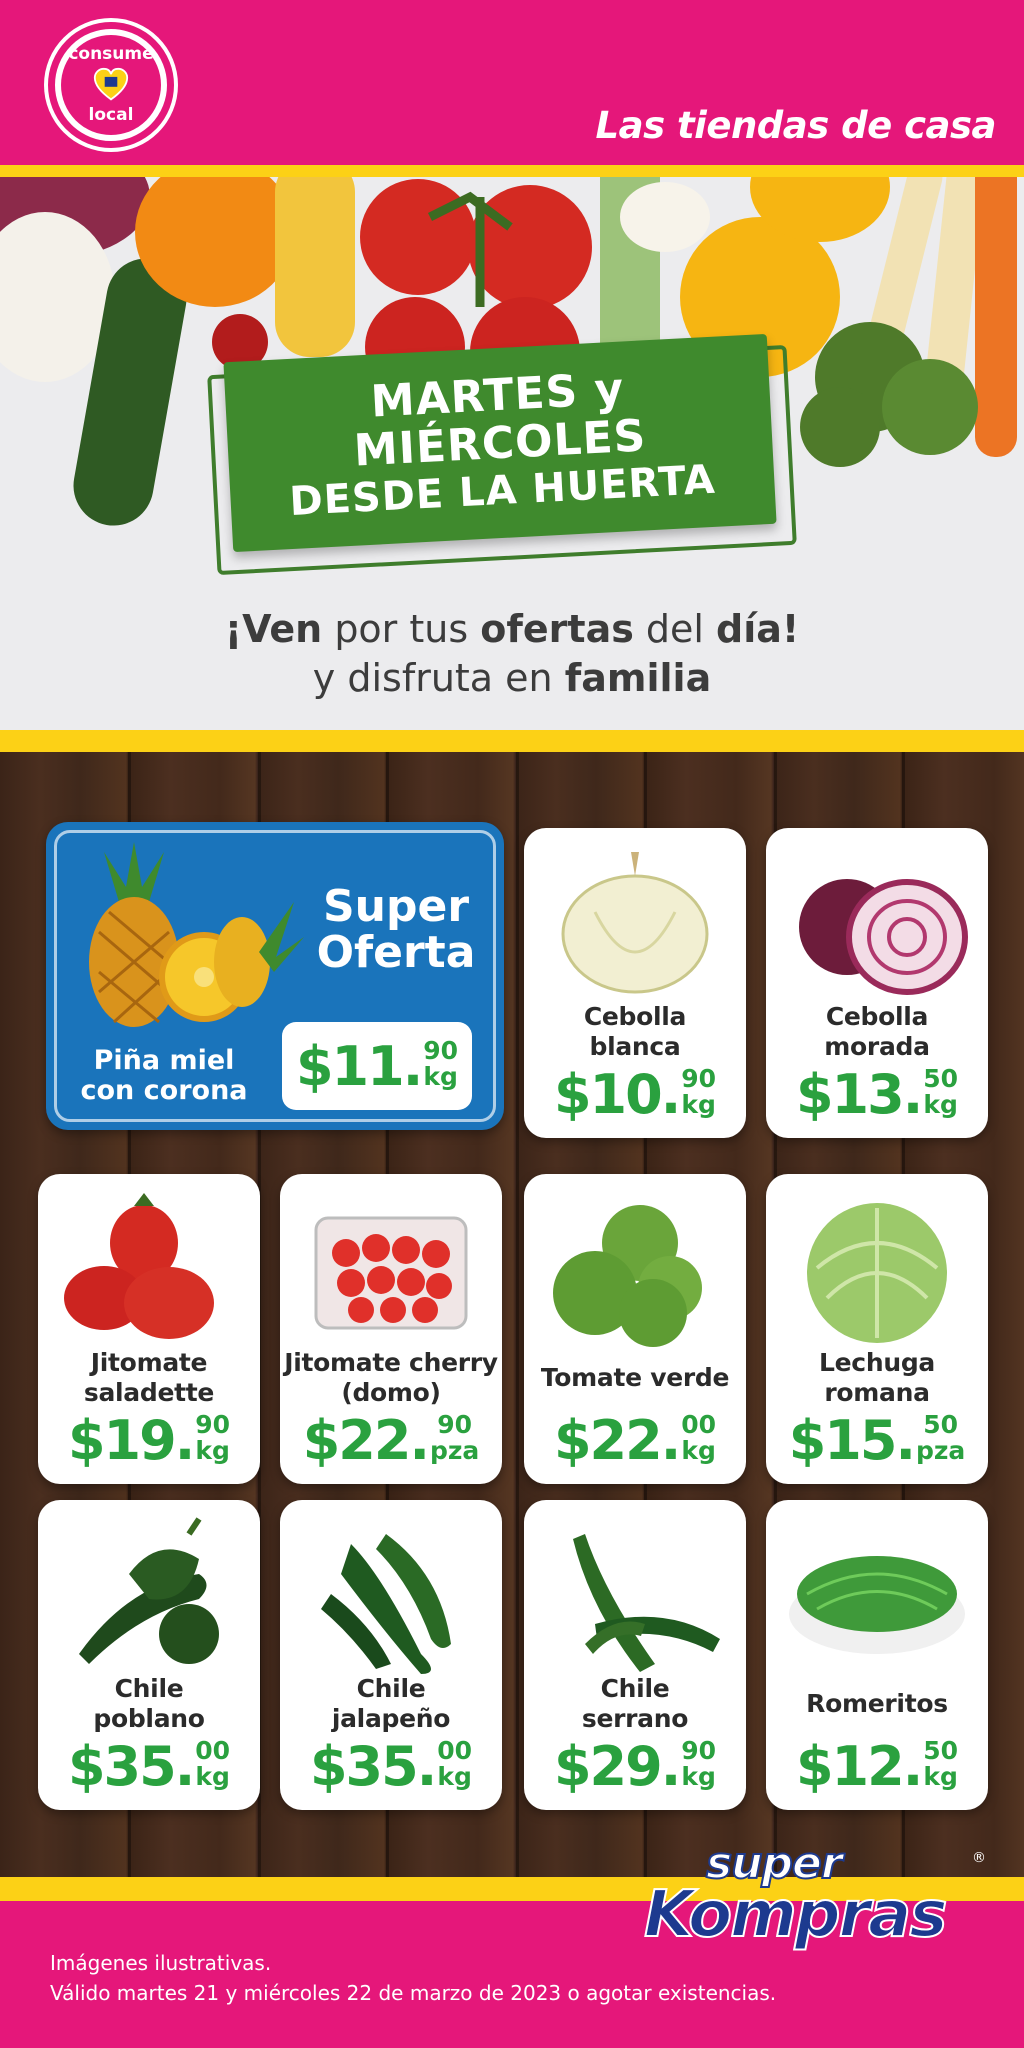  What do you see at coordinates (883, 937) in the screenshot?
I see `red-onion-icon` at bounding box center [883, 937].